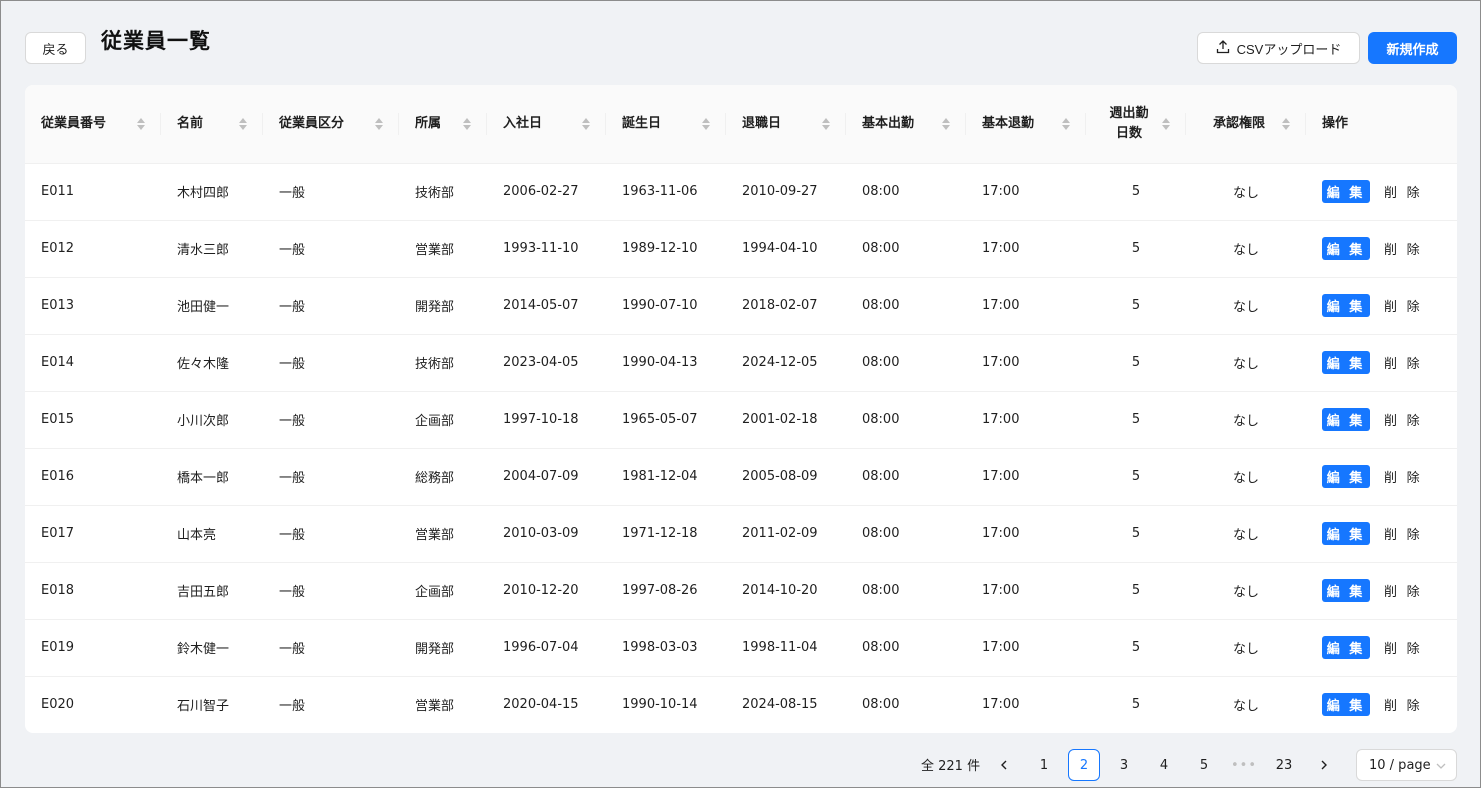 The height and width of the screenshot is (788, 1481). I want to click on page-number-3: 3, so click(1124, 765).